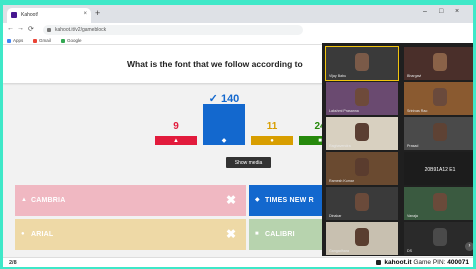  I want to click on tab-title: Kahoot!, so click(30, 15).